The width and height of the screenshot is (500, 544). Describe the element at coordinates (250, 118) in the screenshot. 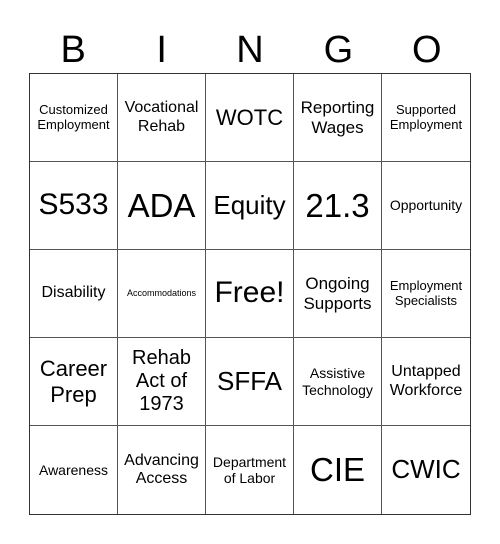

I see `bingo-cell: WOTC` at that location.